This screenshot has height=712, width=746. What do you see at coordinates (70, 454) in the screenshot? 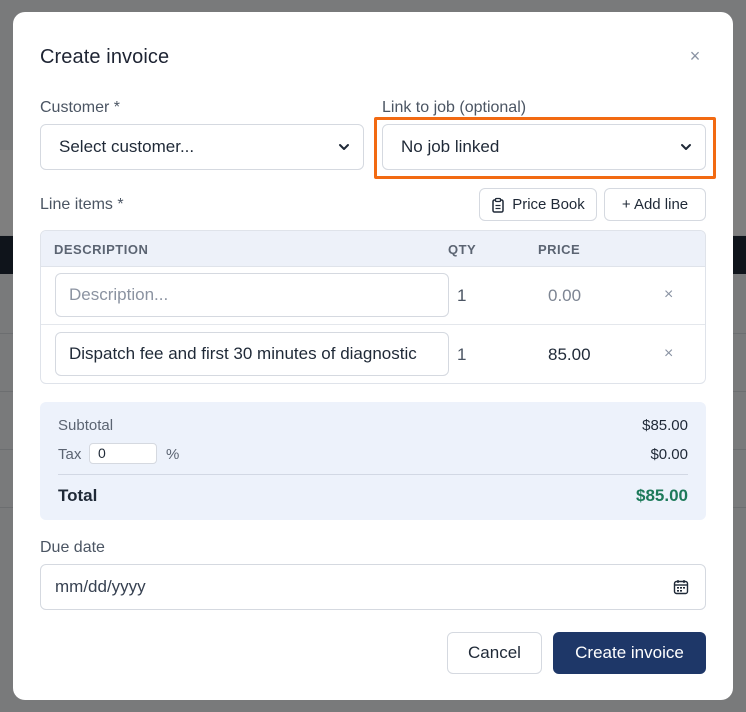
I see `tax-label: Tax` at bounding box center [70, 454].